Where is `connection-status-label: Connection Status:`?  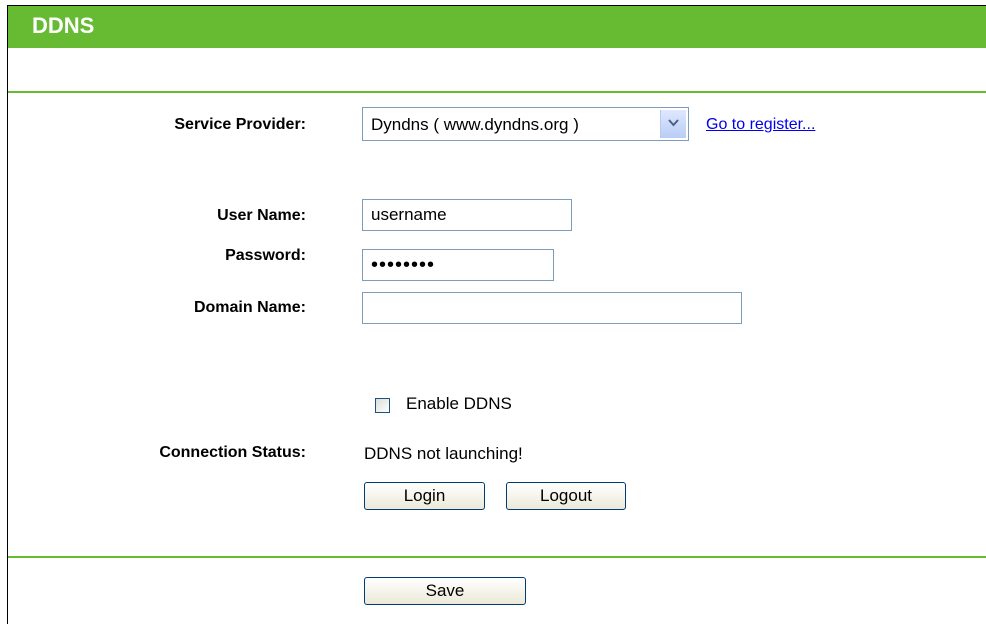
connection-status-label: Connection Status: is located at coordinates (232, 452).